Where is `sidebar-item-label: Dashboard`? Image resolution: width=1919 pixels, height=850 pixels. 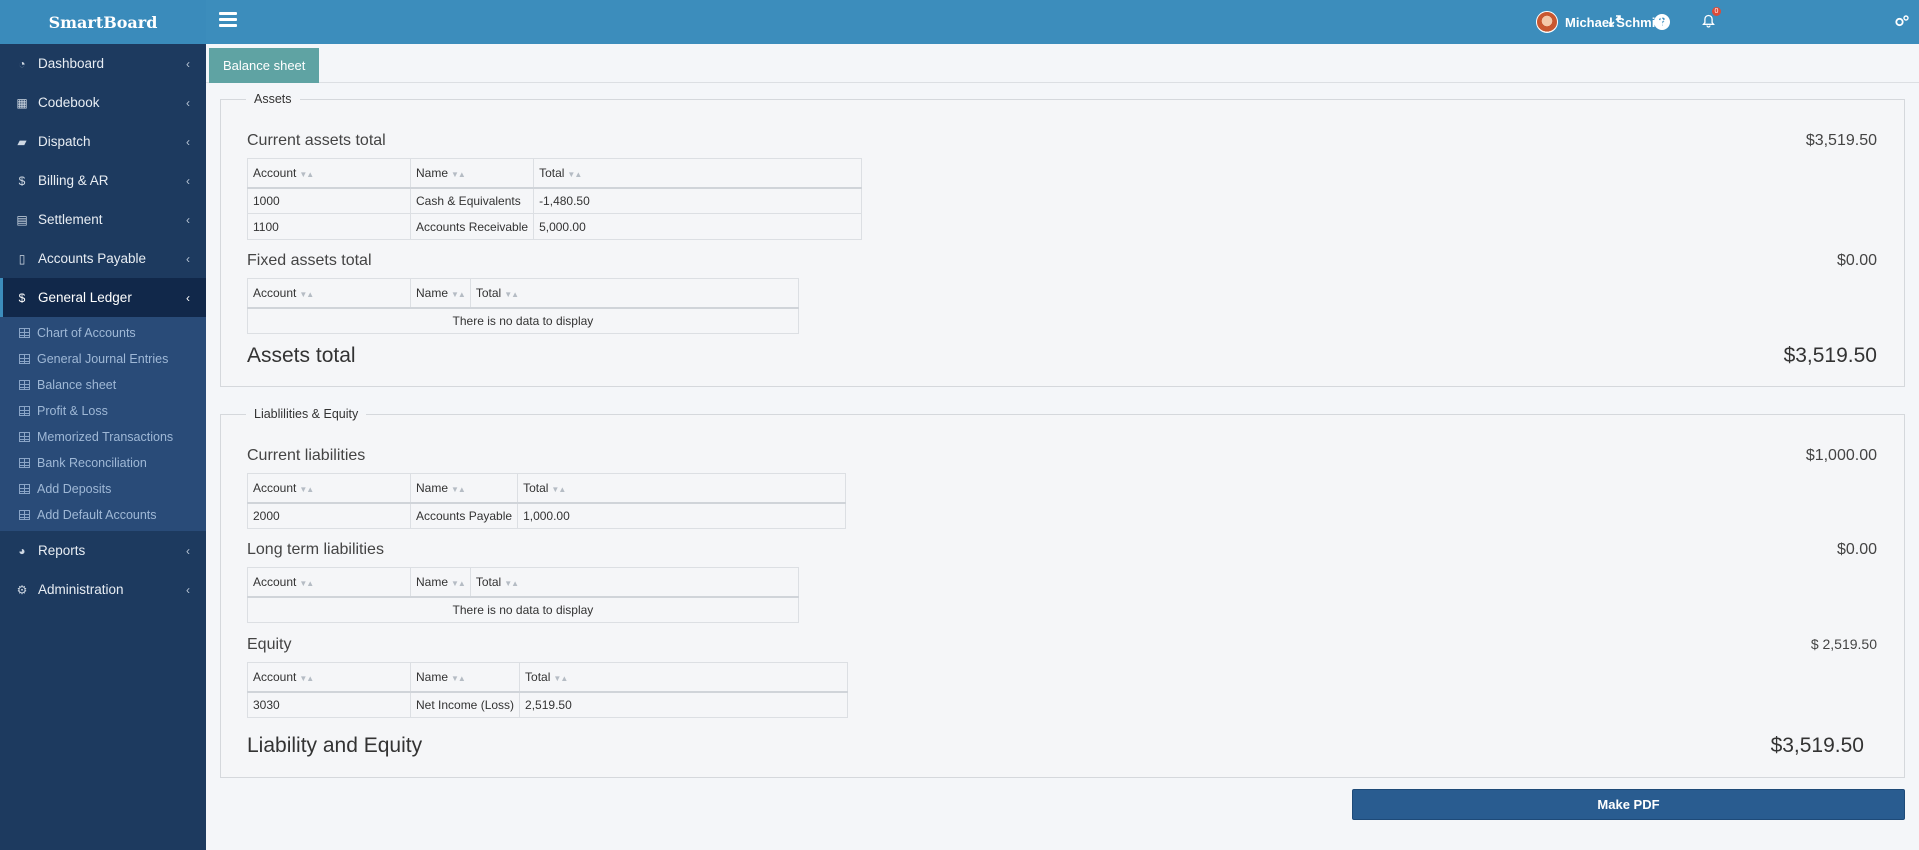
sidebar-item-label: Dashboard is located at coordinates (71, 63).